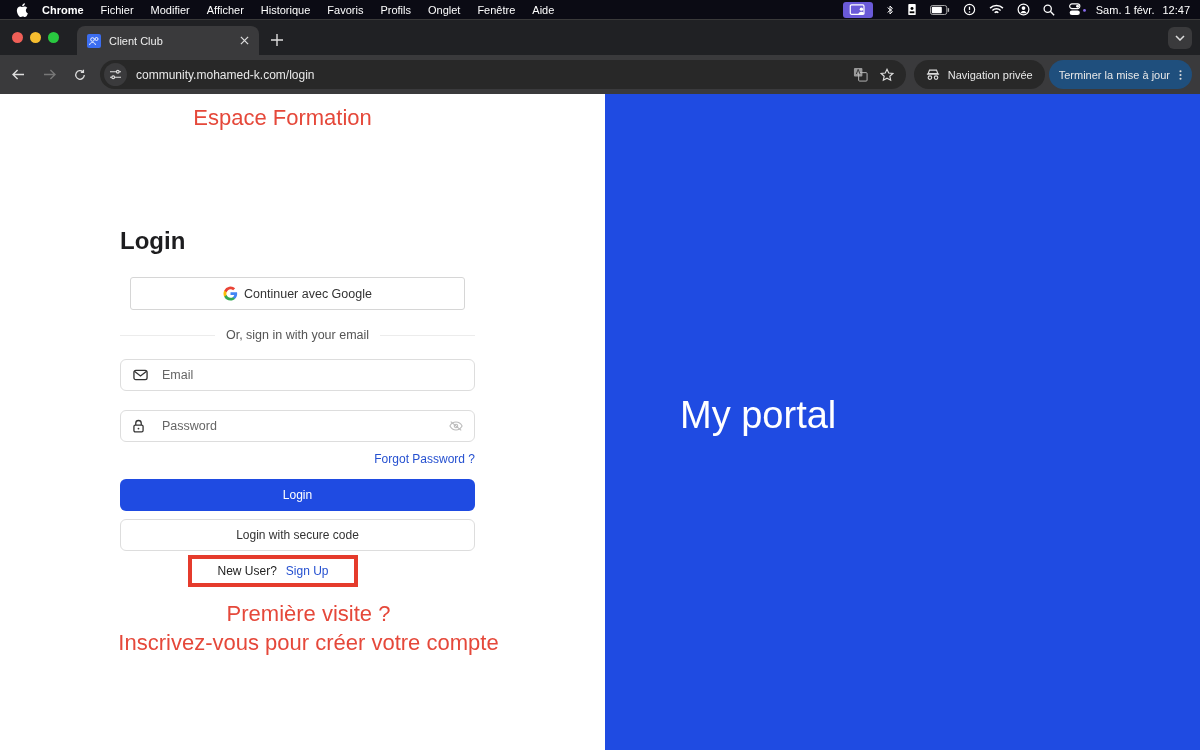 The height and width of the screenshot is (750, 1200). What do you see at coordinates (17, 37) in the screenshot?
I see `close-window-icon` at bounding box center [17, 37].